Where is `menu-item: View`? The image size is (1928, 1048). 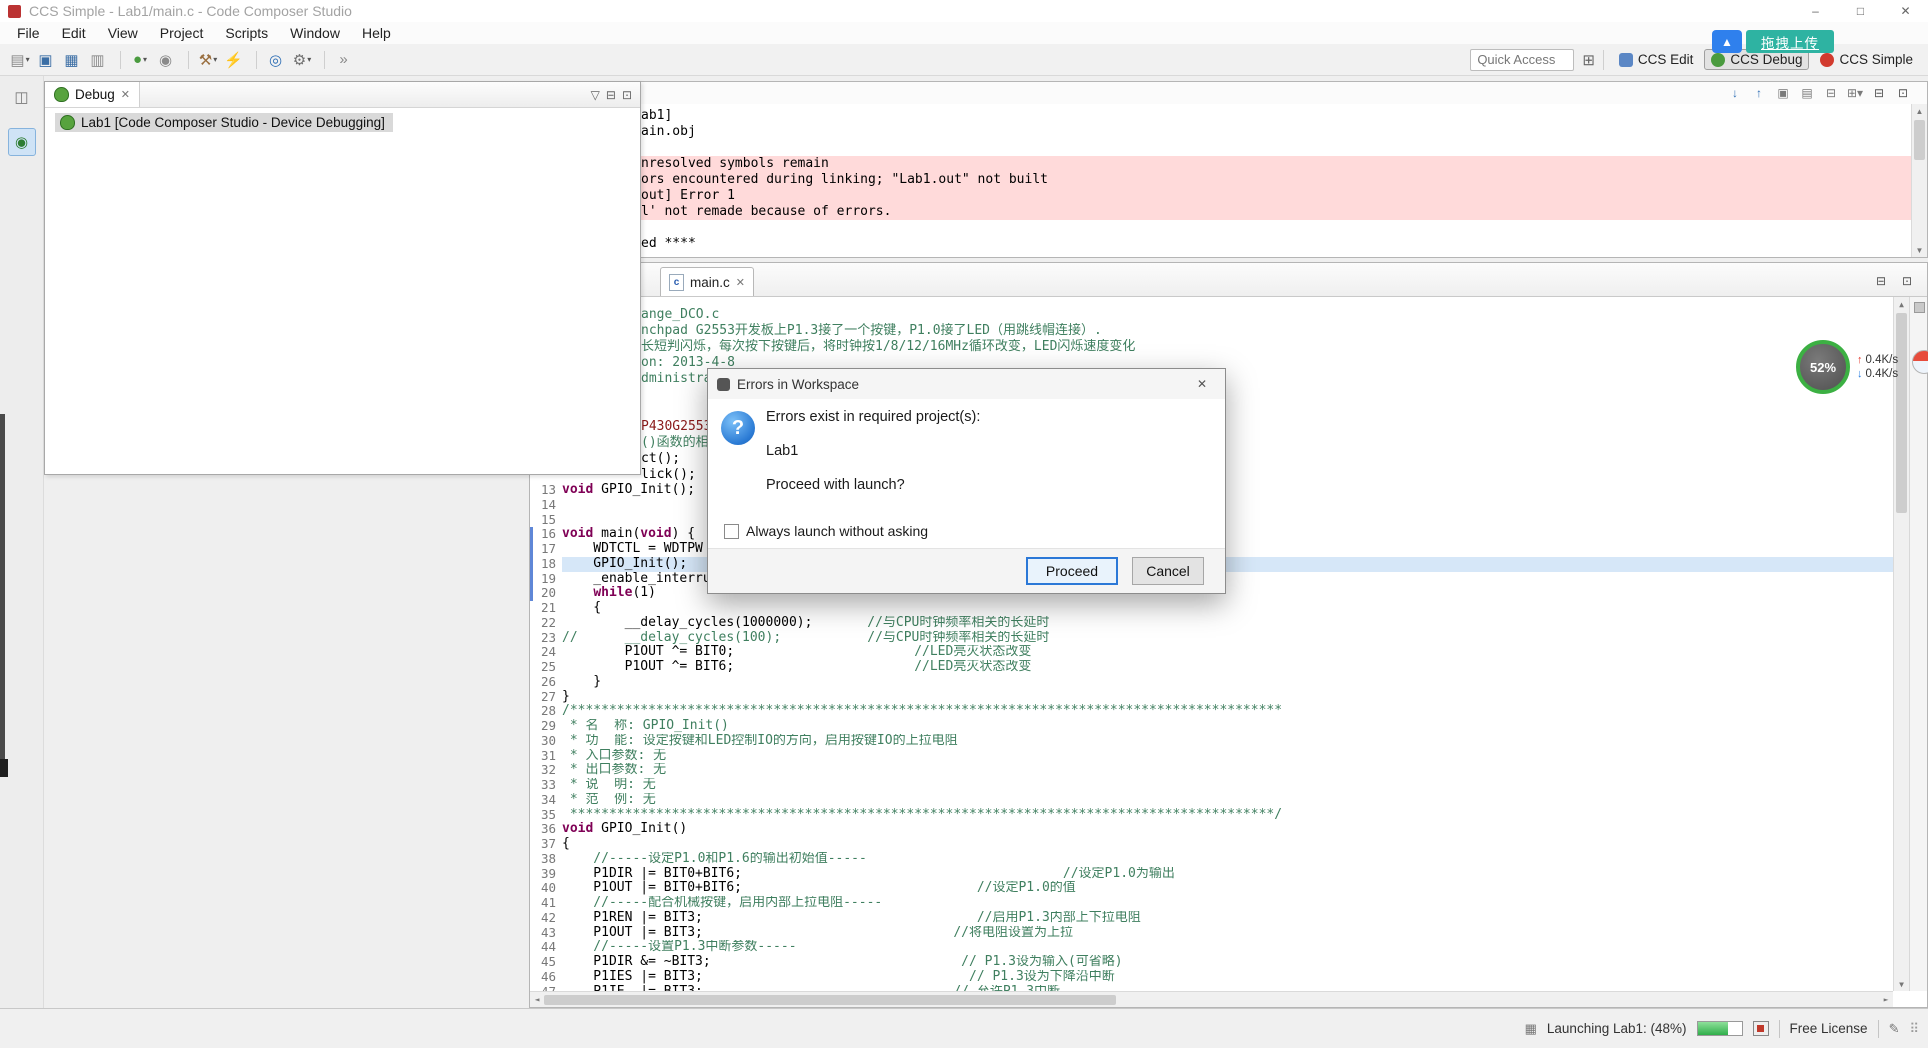 menu-item: View is located at coordinates (123, 33).